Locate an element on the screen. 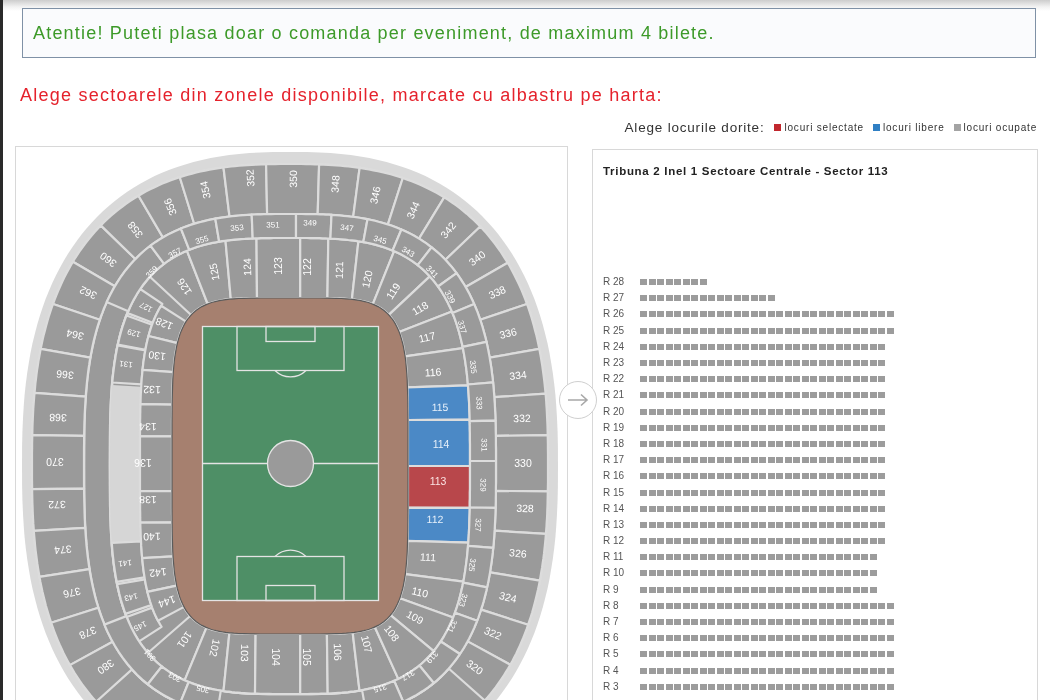 The image size is (1050, 700). stadium-section: 331 is located at coordinates (483, 441).